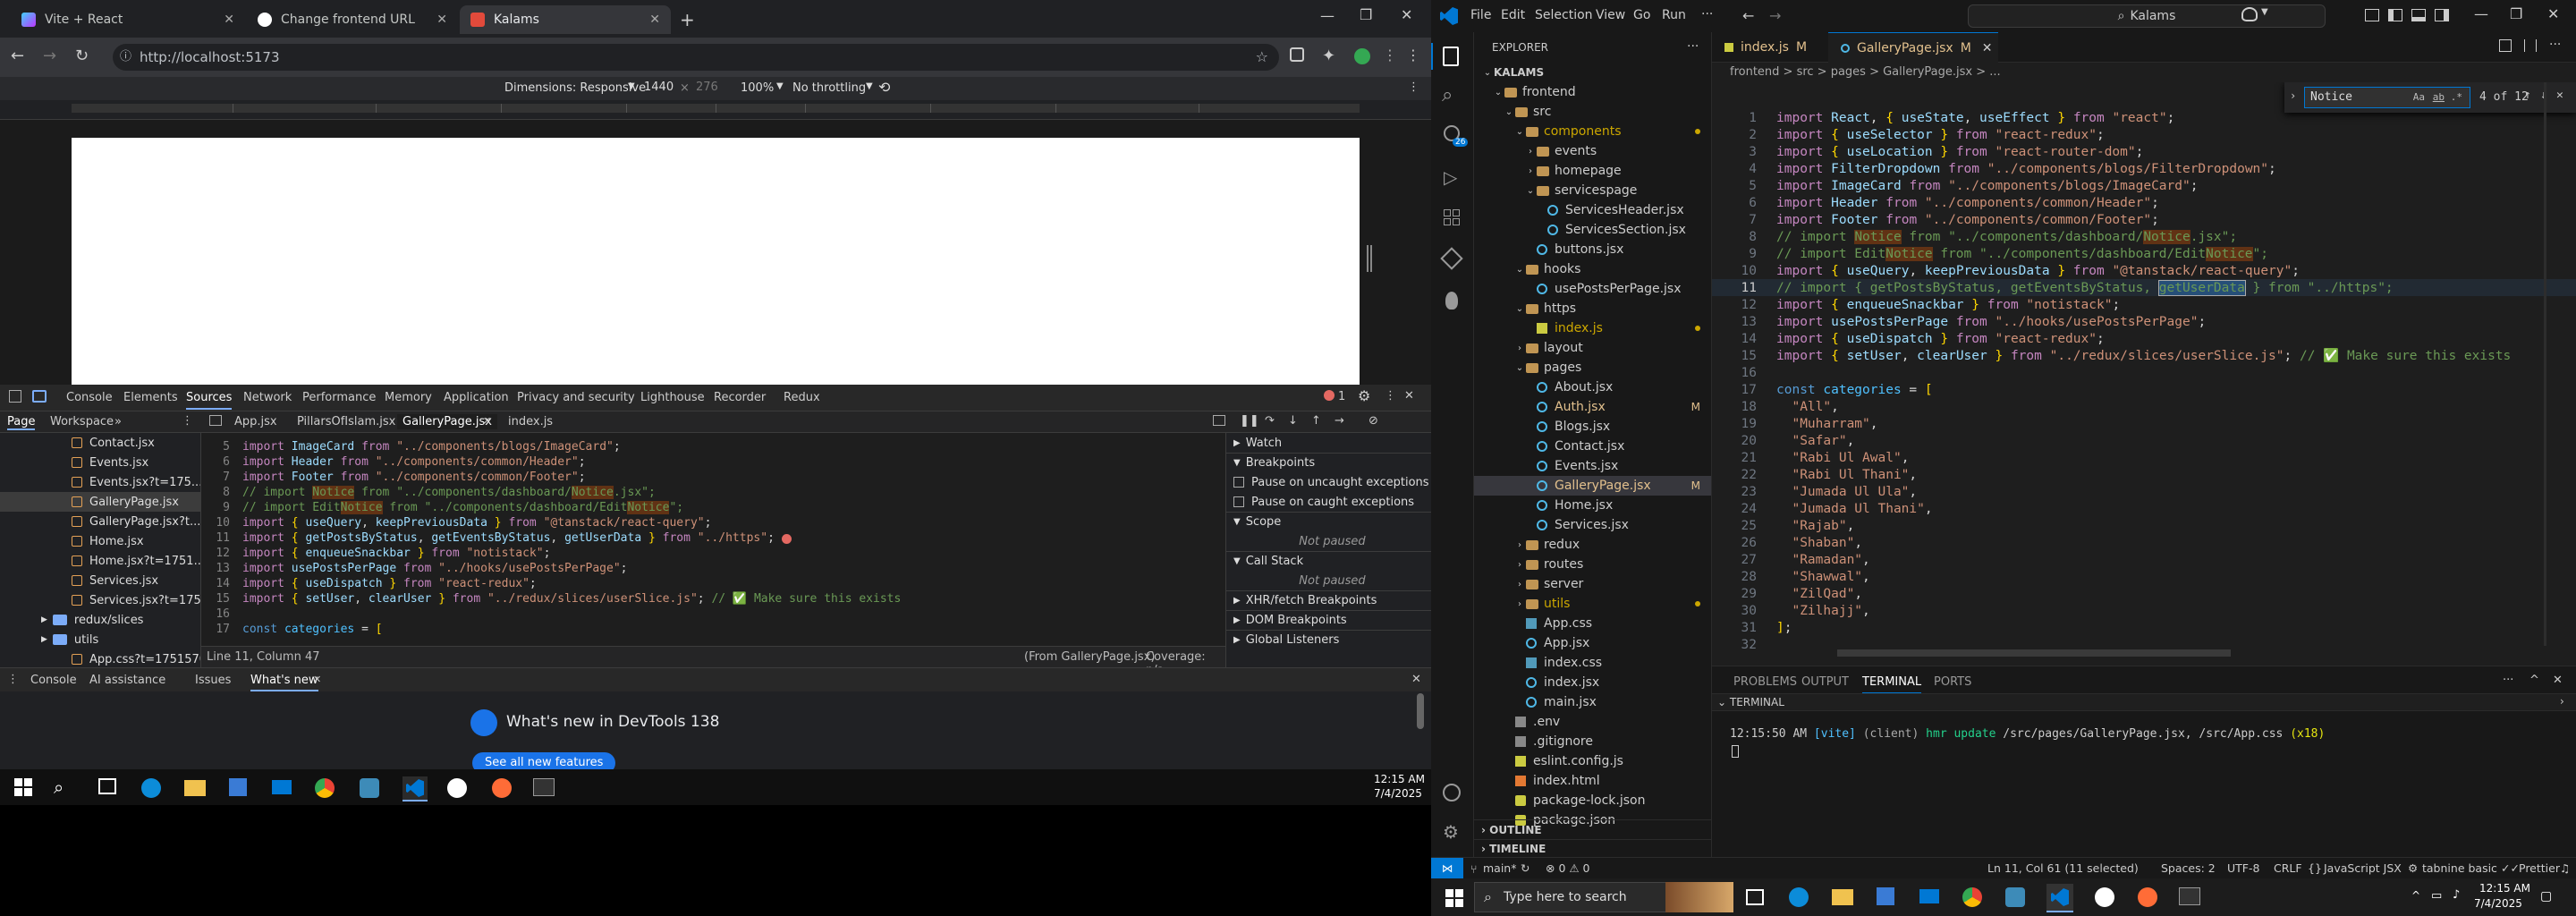  What do you see at coordinates (1972, 897) in the screenshot?
I see `chrome-icon` at bounding box center [1972, 897].